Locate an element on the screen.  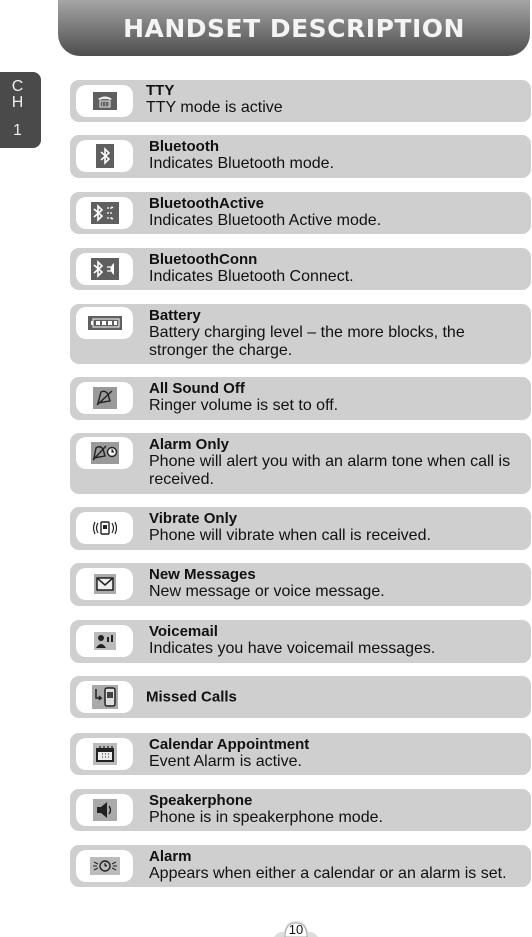
item-title: Missed Calls is located at coordinates (191, 697).